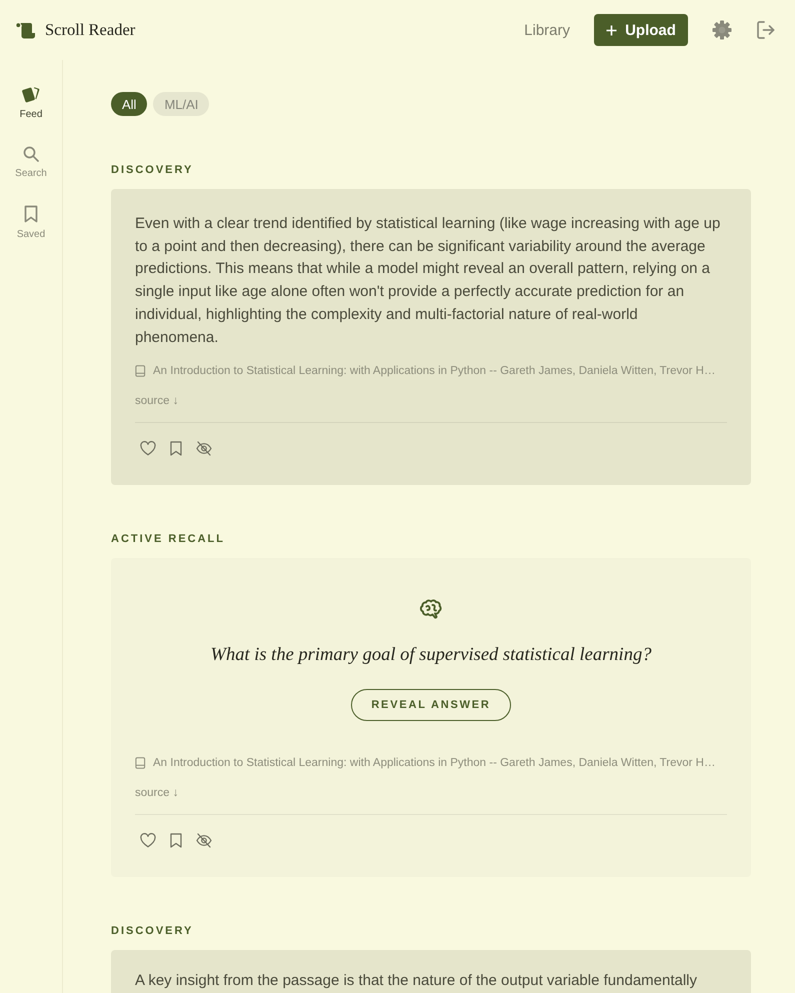  I want to click on cards-icon, so click(31, 94).